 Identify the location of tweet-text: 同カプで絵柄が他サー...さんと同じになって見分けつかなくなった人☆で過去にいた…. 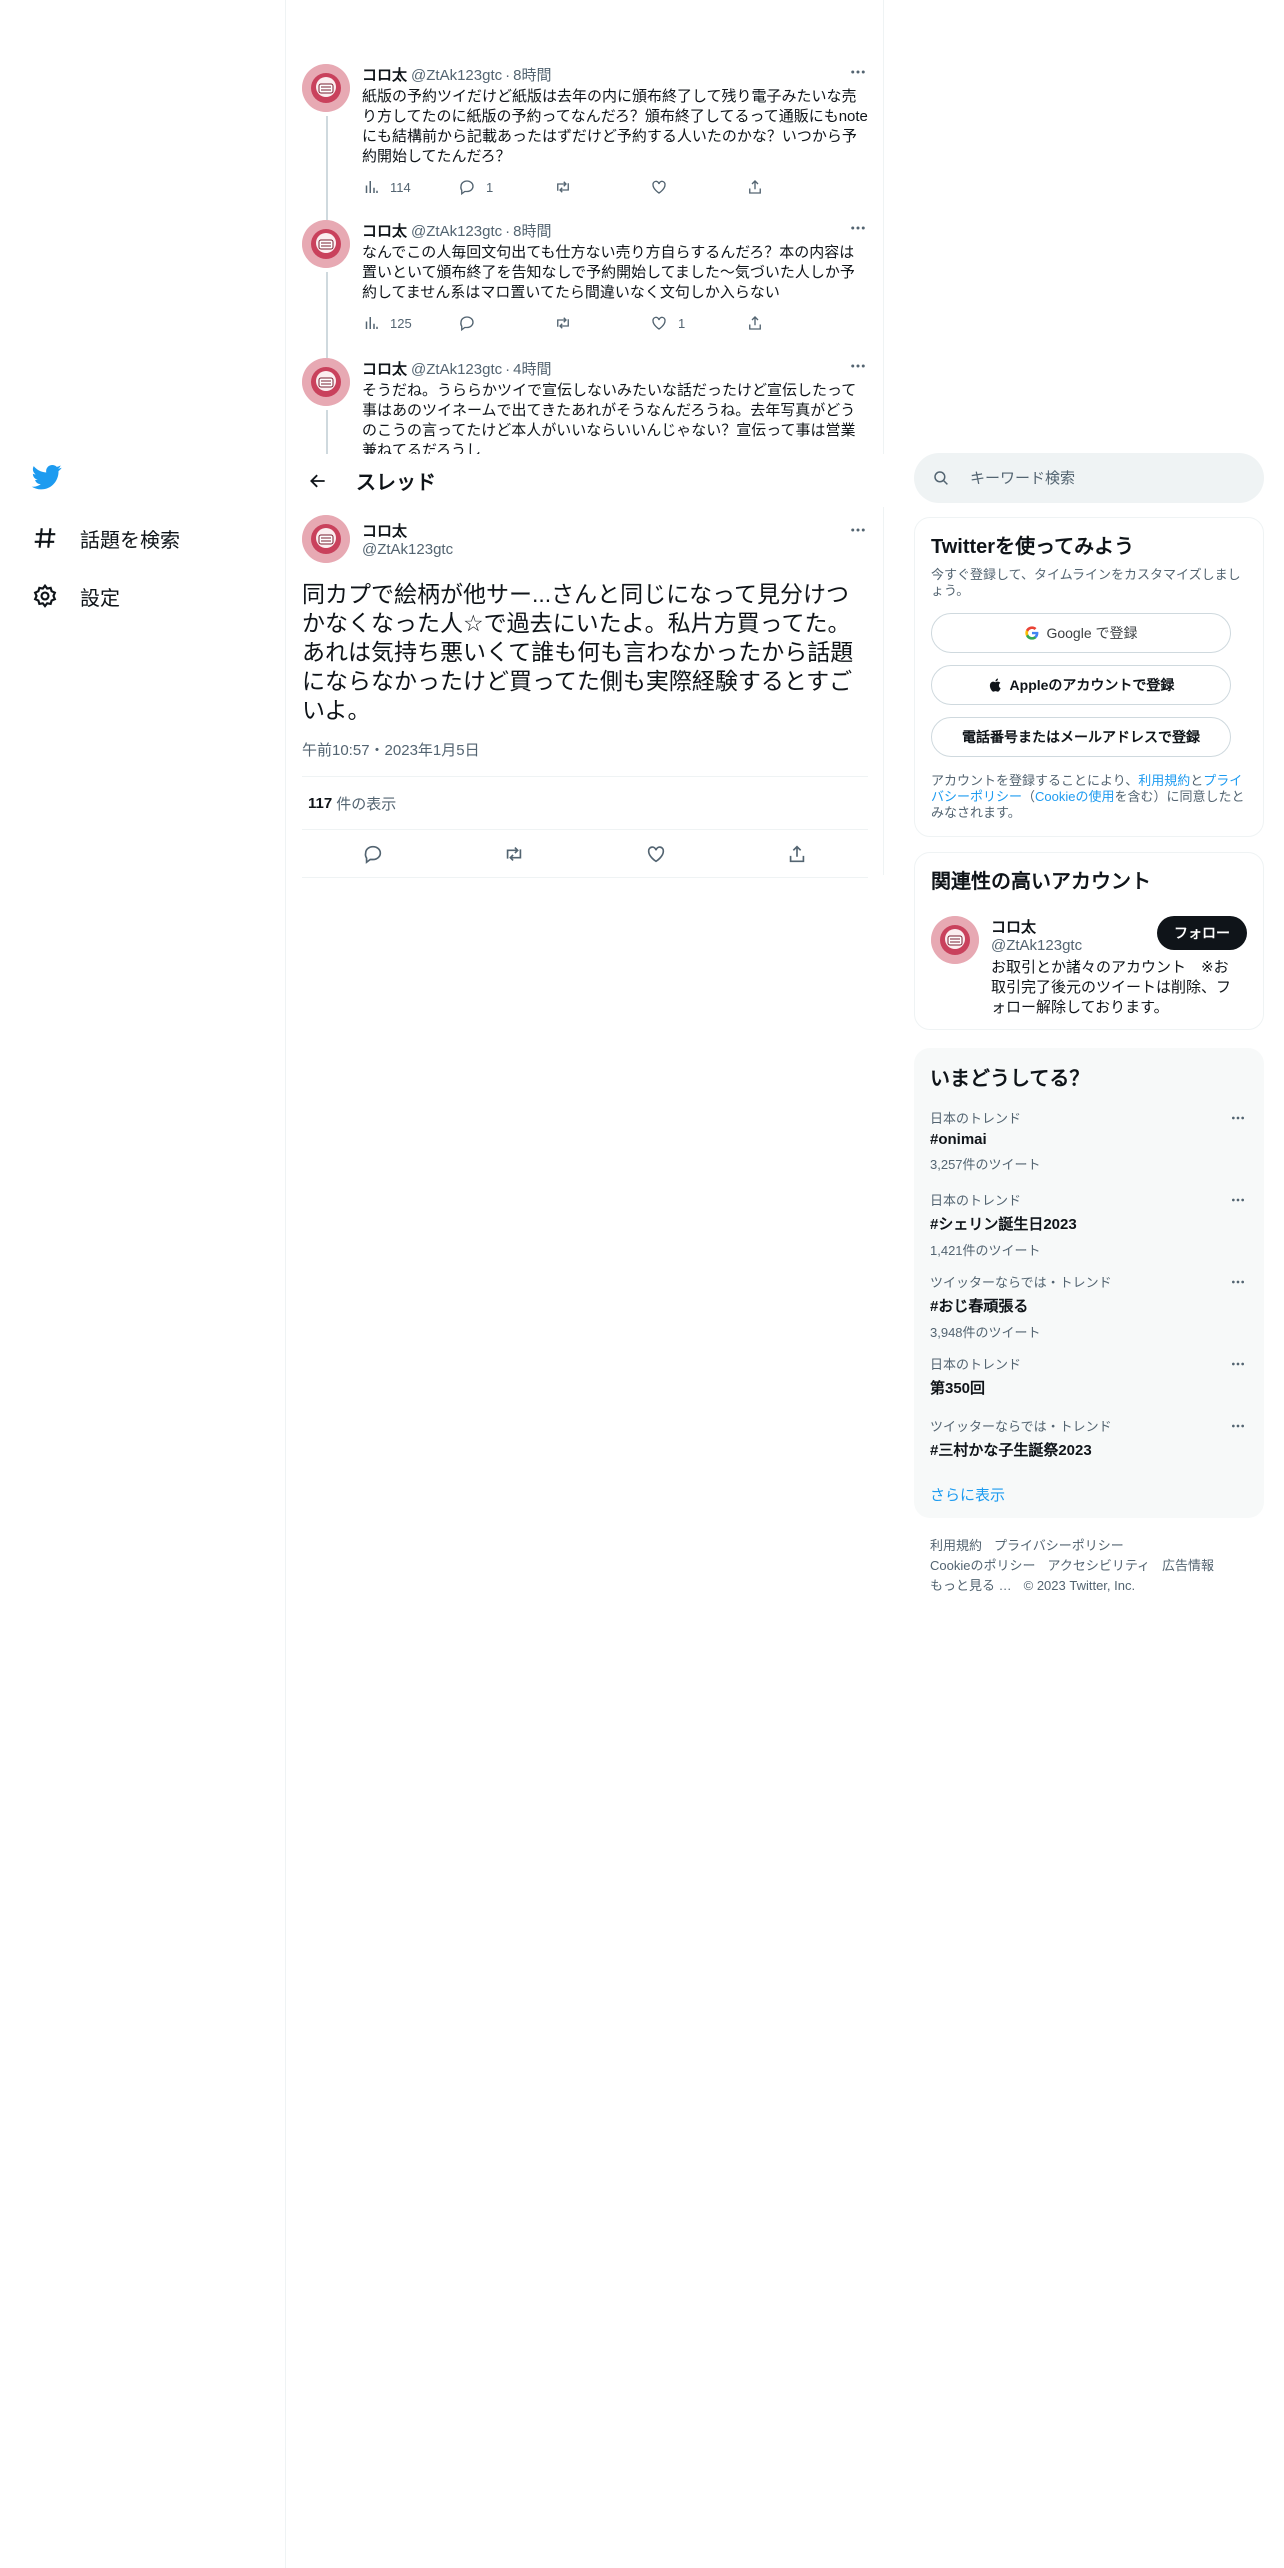
(578, 652).